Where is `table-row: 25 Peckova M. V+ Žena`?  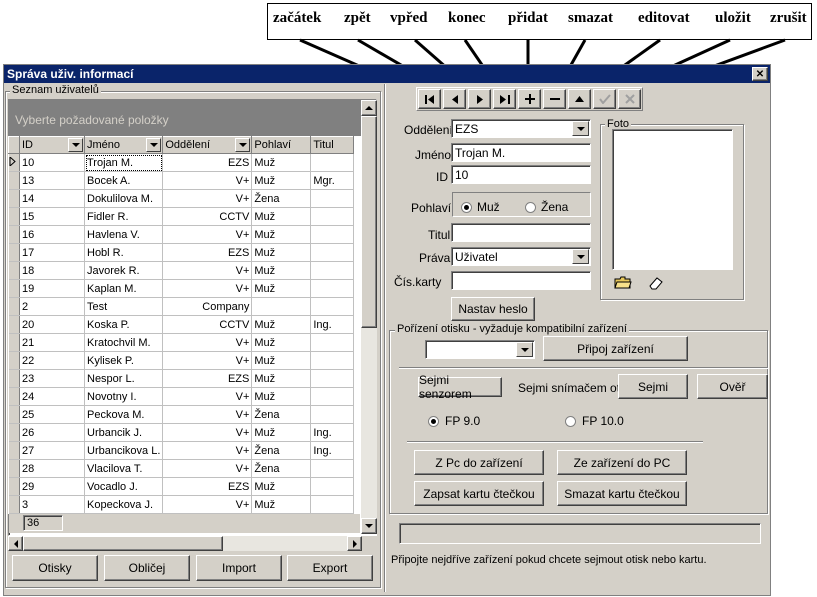 table-row: 25 Peckova M. V+ Žena is located at coordinates (181, 414).